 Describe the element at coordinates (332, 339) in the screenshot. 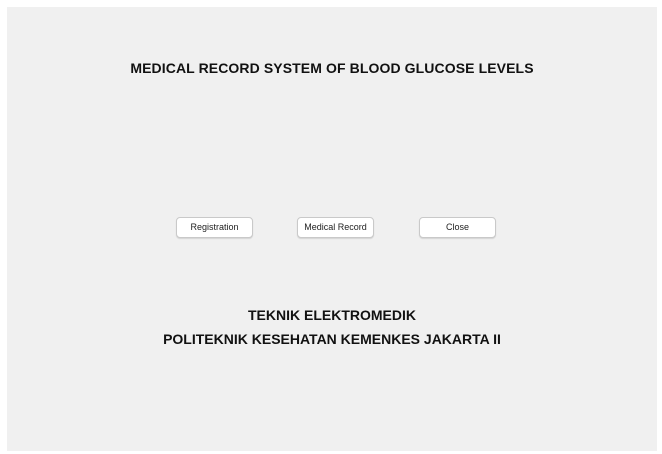

I see `institution-label: POLITEKNIK KESEHATAN KEMENKES JAKARTA II` at that location.